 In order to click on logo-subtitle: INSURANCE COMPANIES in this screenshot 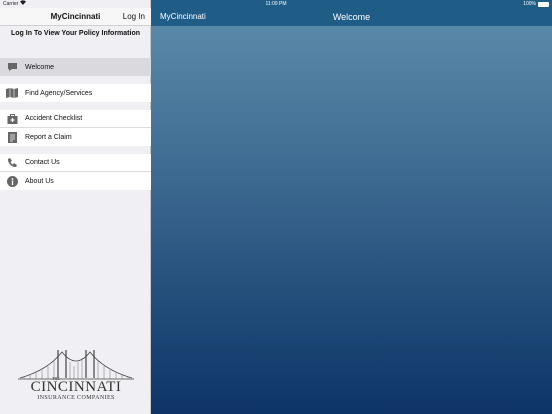, I will do `click(76, 398)`.